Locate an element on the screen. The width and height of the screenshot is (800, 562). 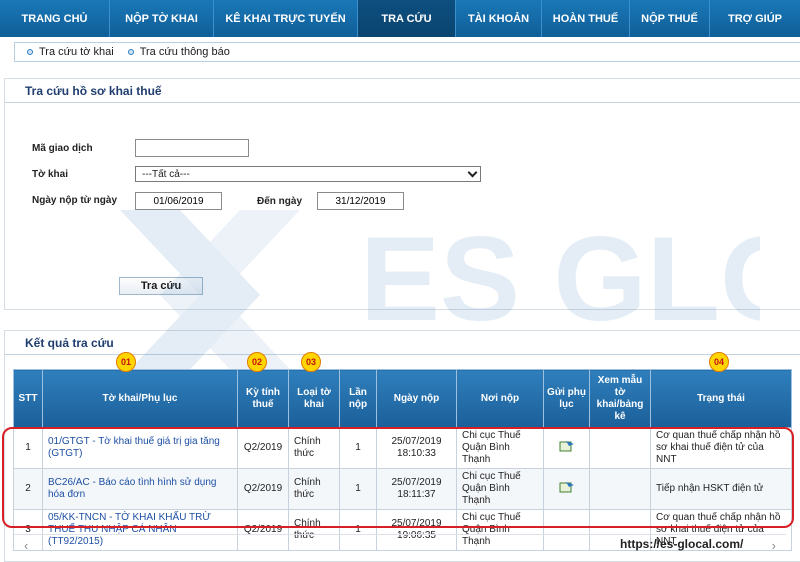
annotation-badge-03: 03 is located at coordinates (311, 362).